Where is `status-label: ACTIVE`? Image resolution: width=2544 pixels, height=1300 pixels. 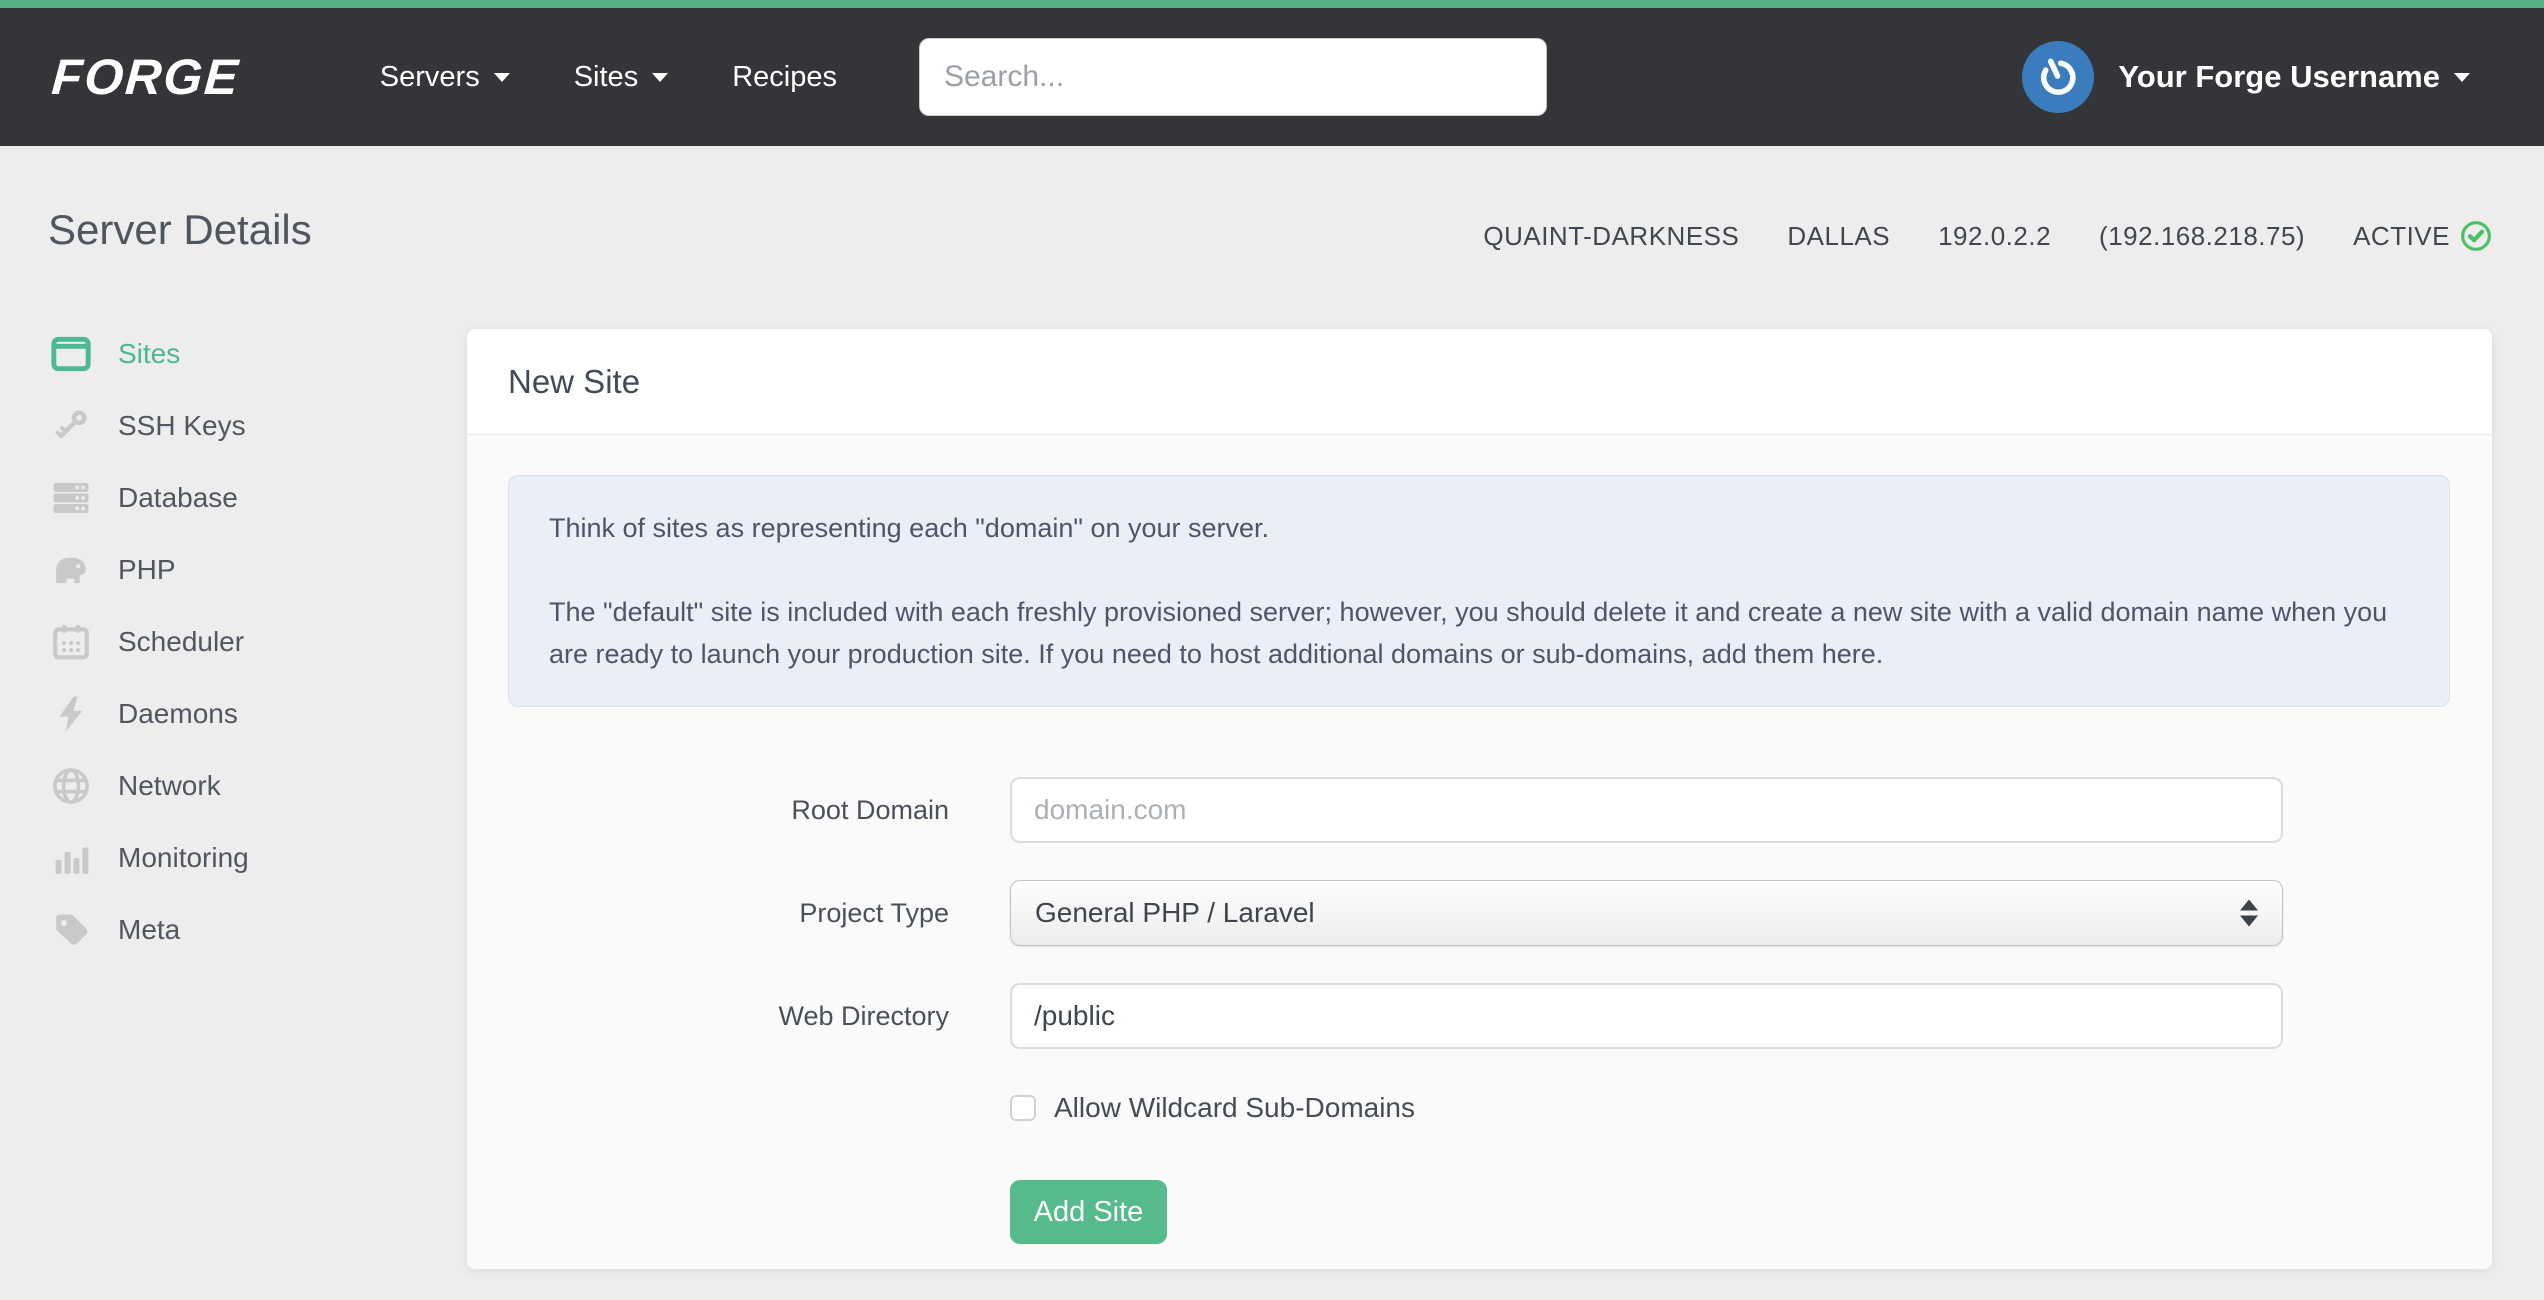
status-label: ACTIVE is located at coordinates (2401, 235).